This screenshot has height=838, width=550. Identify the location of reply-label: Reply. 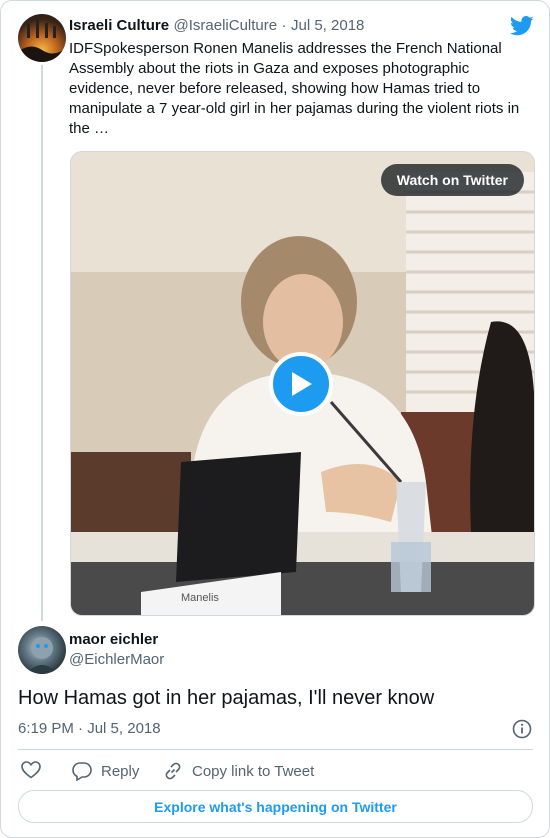
(120, 771).